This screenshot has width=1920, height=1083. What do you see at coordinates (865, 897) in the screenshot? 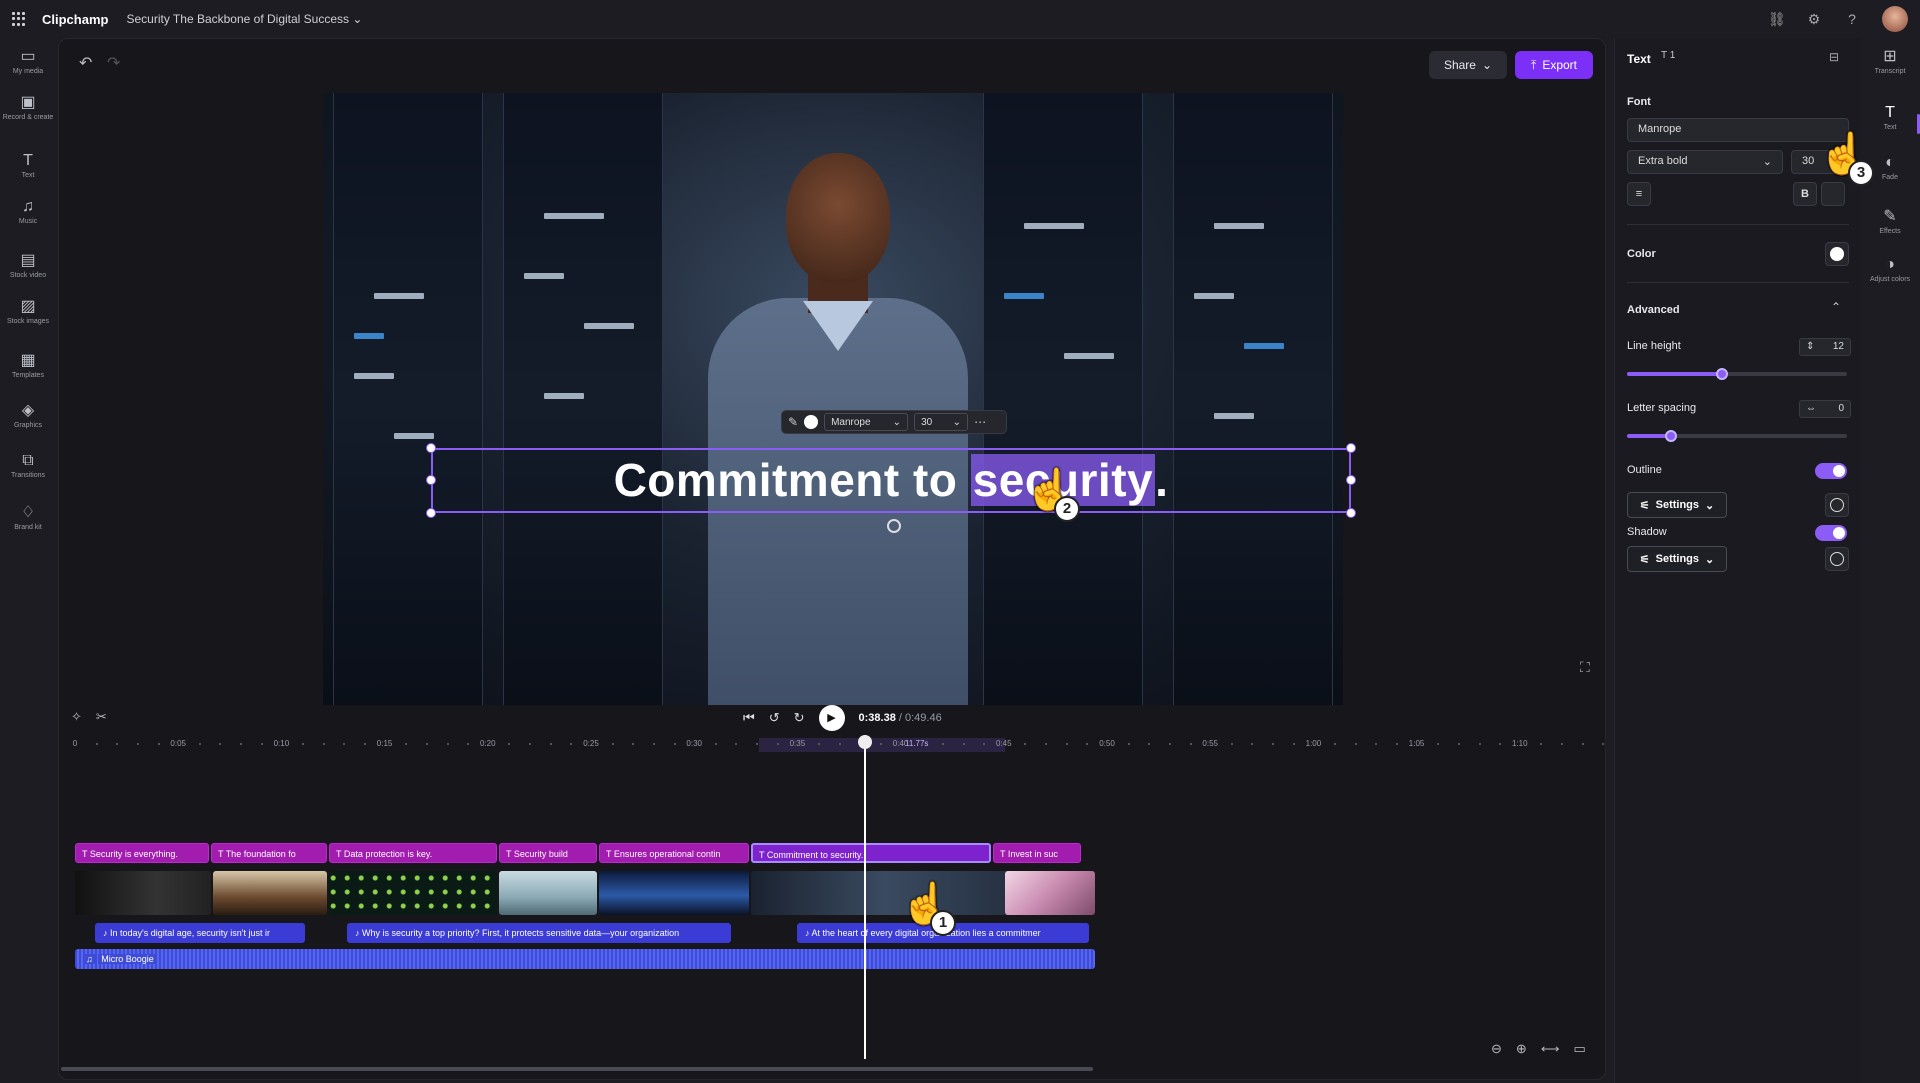
I see `playhead` at bounding box center [865, 897].